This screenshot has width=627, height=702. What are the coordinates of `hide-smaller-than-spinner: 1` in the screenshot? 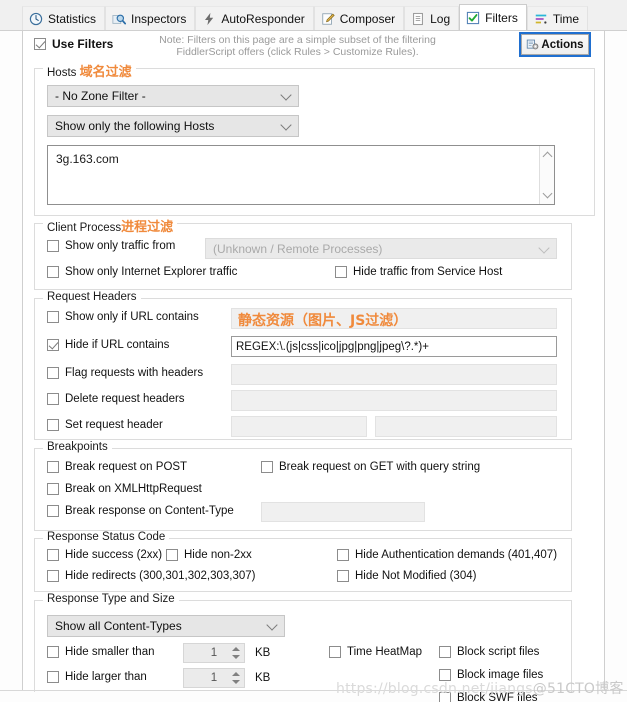 It's located at (214, 653).